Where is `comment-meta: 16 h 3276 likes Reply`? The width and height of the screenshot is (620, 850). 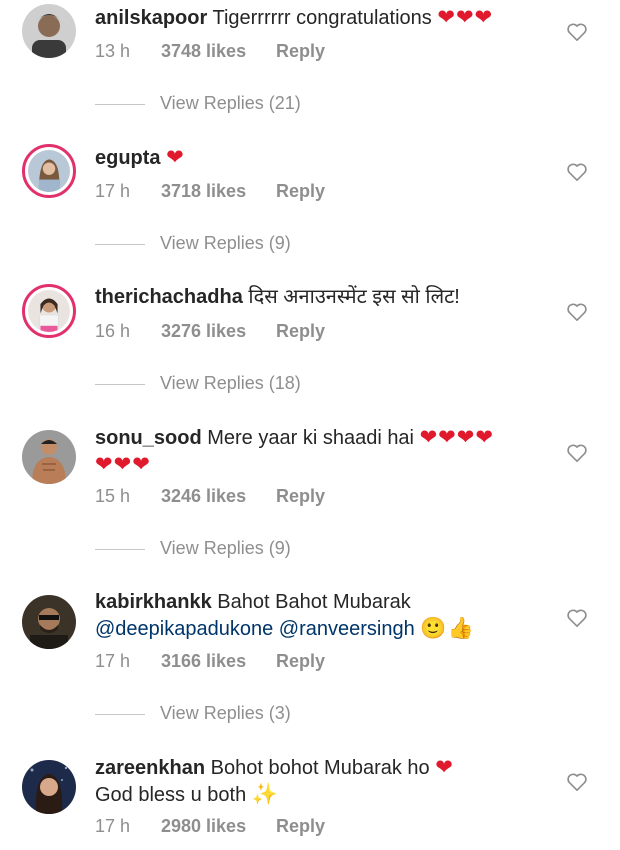
comment-meta: 16 h 3276 likes Reply is located at coordinates (210, 331).